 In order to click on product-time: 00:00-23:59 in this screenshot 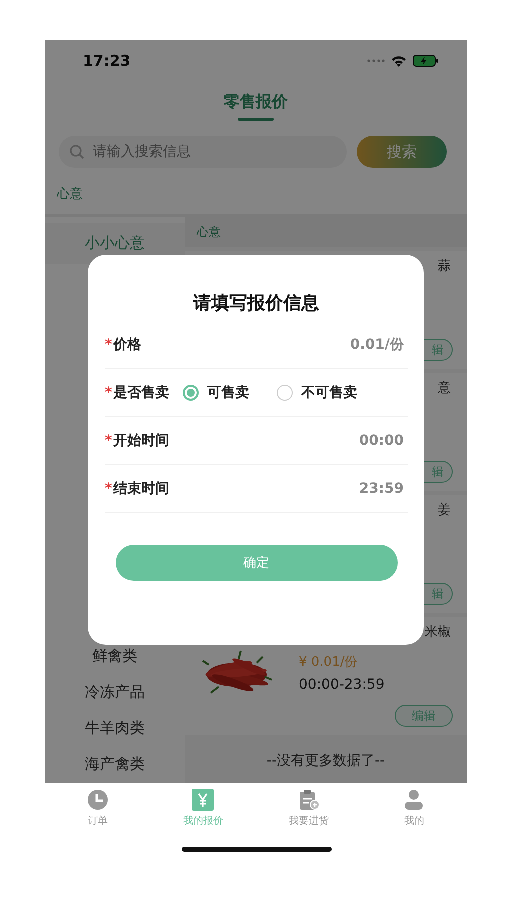, I will do `click(342, 685)`.